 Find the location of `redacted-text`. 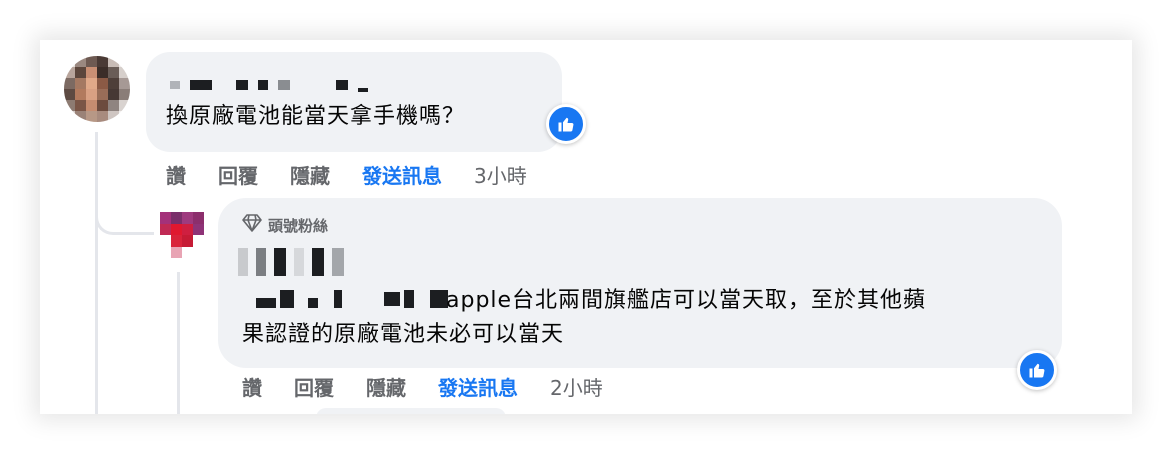

redacted-text is located at coordinates (352, 299).